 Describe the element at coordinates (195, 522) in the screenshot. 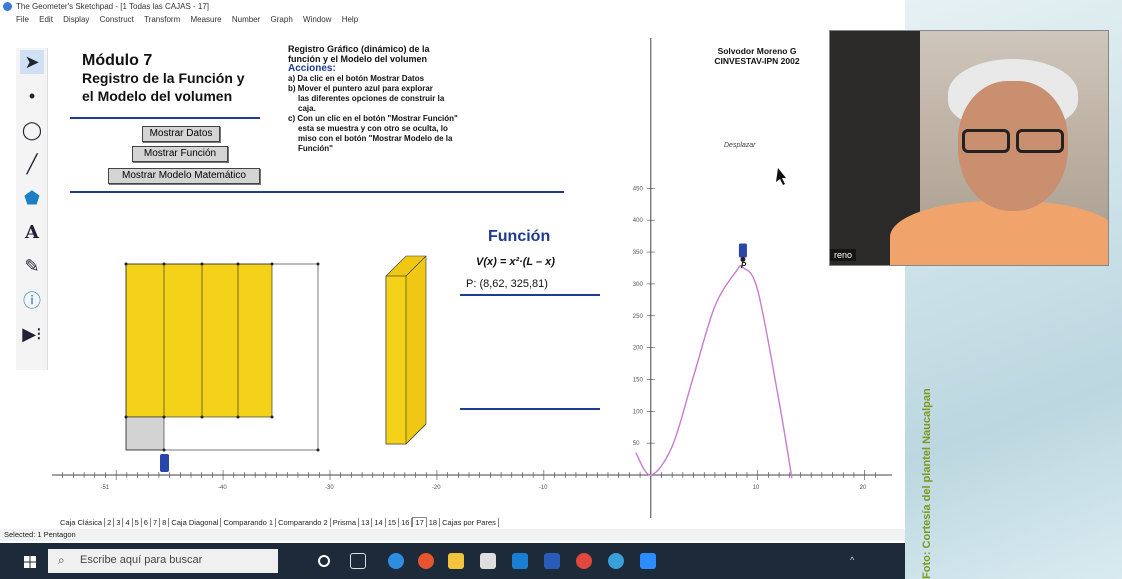

I see `page-tab: Caja Diagonal` at that location.